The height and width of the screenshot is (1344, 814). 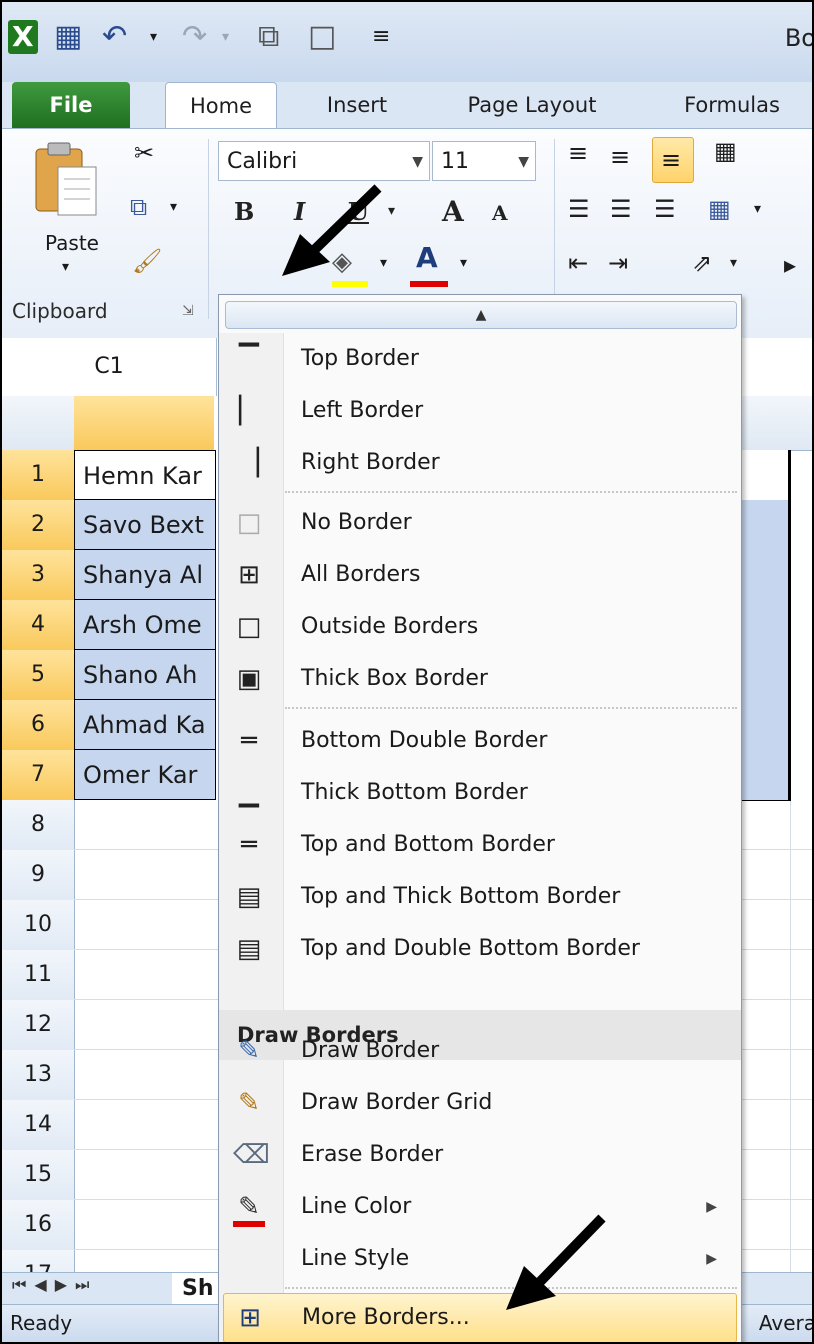 I want to click on align-left-icon: ☰, so click(x=579, y=209).